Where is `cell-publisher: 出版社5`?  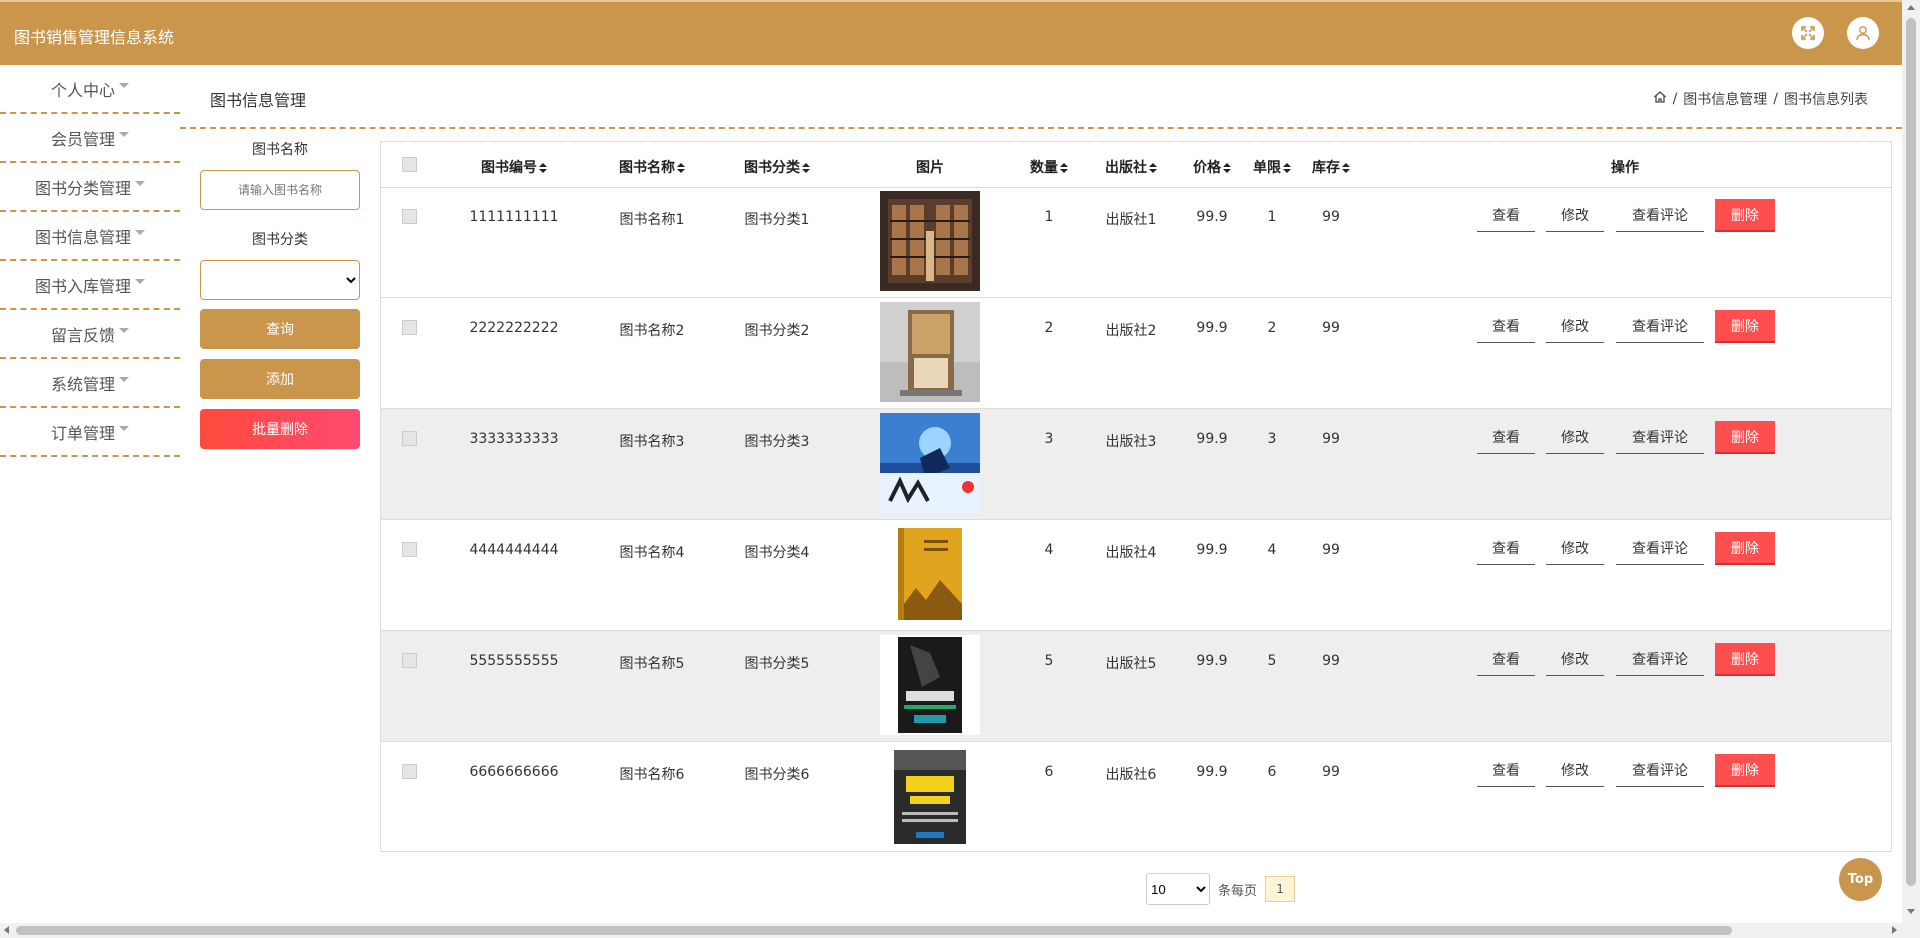
cell-publisher: 出版社5 is located at coordinates (1131, 664).